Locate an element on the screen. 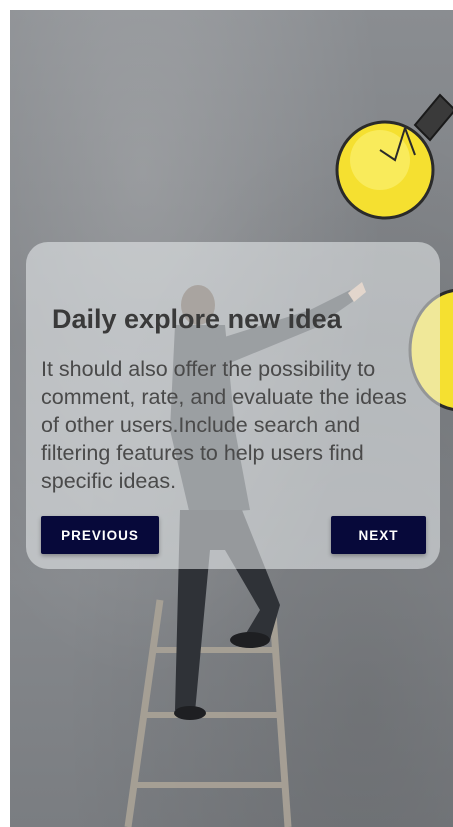 The width and height of the screenshot is (453, 827). previous-button: PREVIOUS is located at coordinates (100, 535).